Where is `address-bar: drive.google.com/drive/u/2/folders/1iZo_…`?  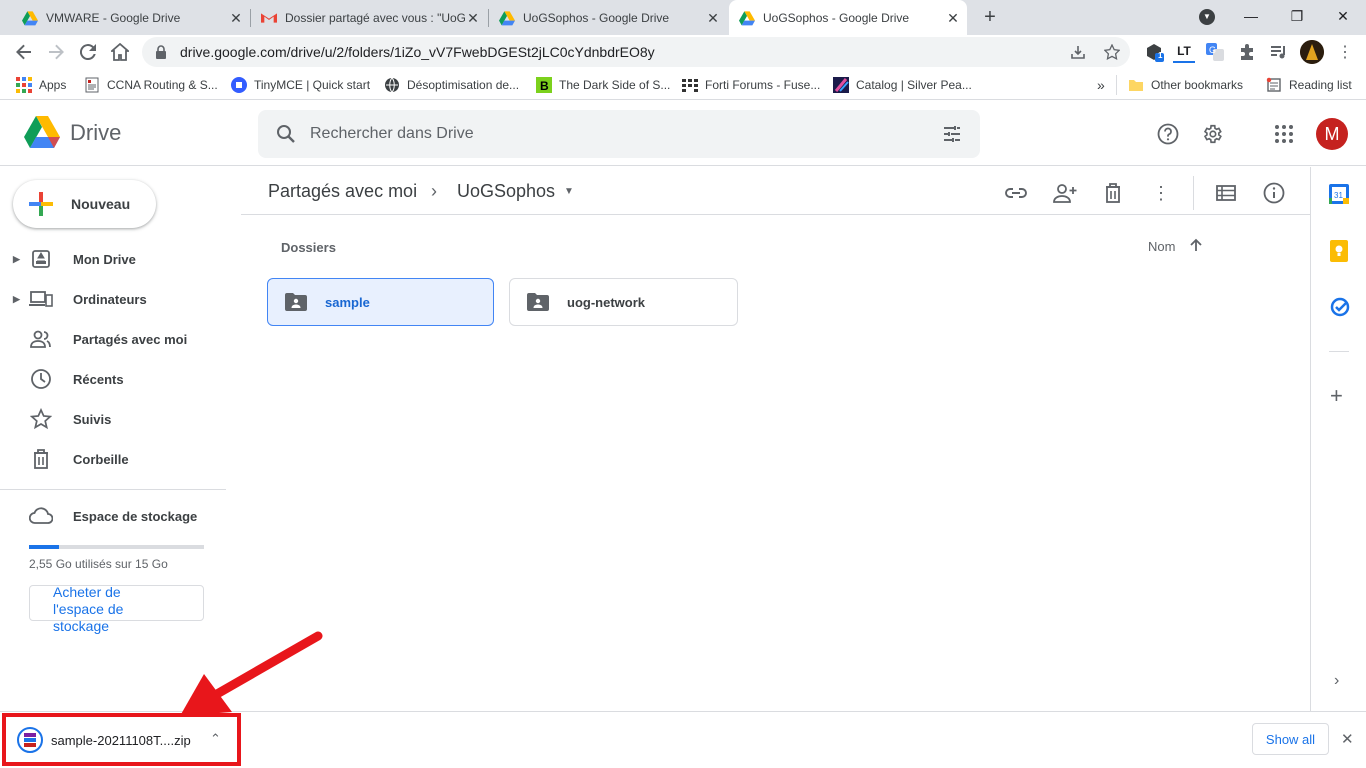 address-bar: drive.google.com/drive/u/2/folders/1iZo_… is located at coordinates (636, 52).